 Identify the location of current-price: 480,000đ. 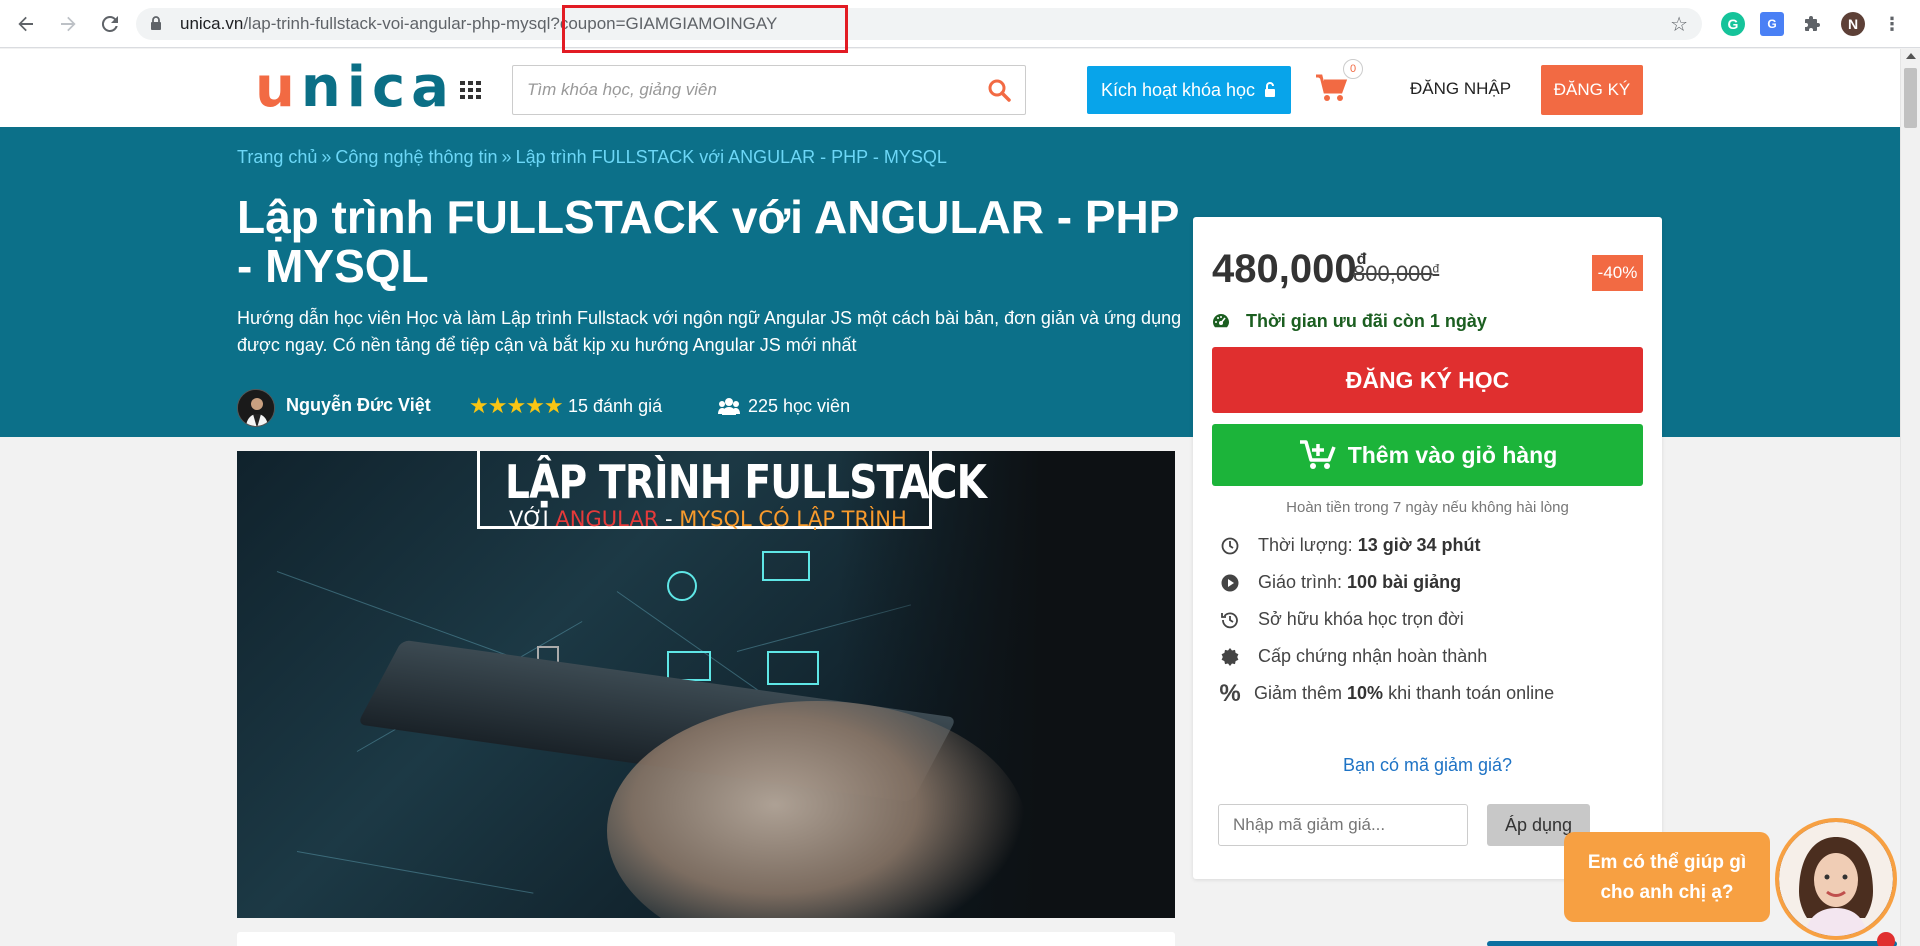
(1289, 269).